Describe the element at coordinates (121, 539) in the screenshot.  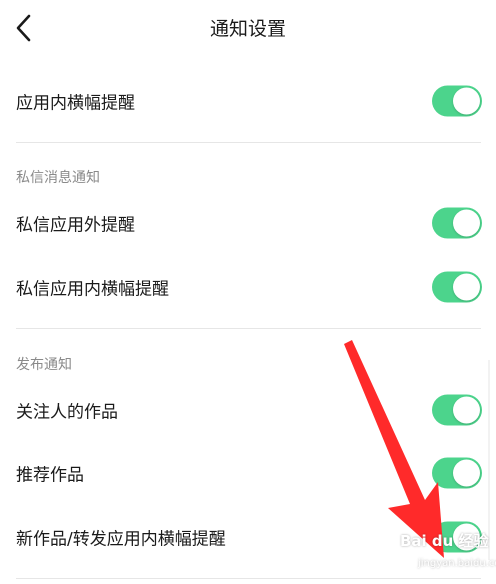
I see `setting-label: 新作品/转发应用内横幅提醒` at that location.